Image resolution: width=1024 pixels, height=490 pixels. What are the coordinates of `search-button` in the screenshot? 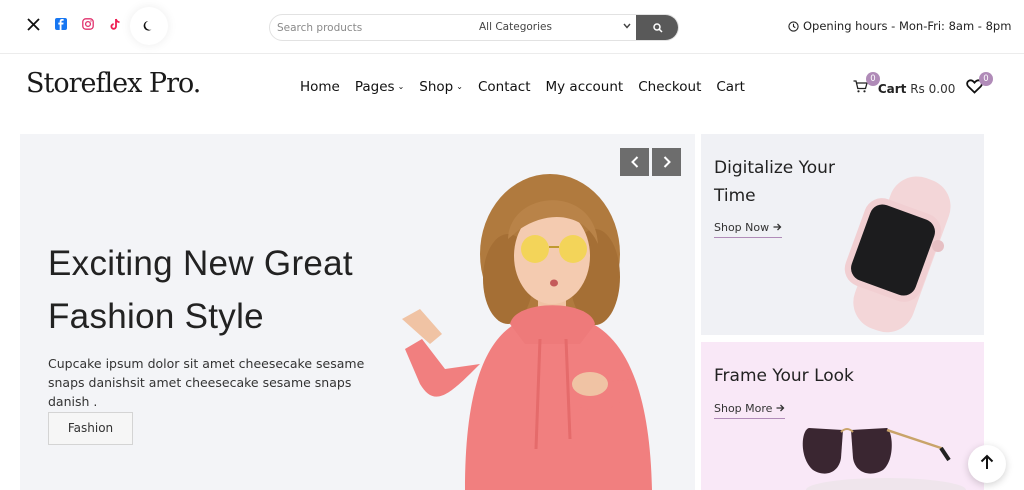 It's located at (657, 27).